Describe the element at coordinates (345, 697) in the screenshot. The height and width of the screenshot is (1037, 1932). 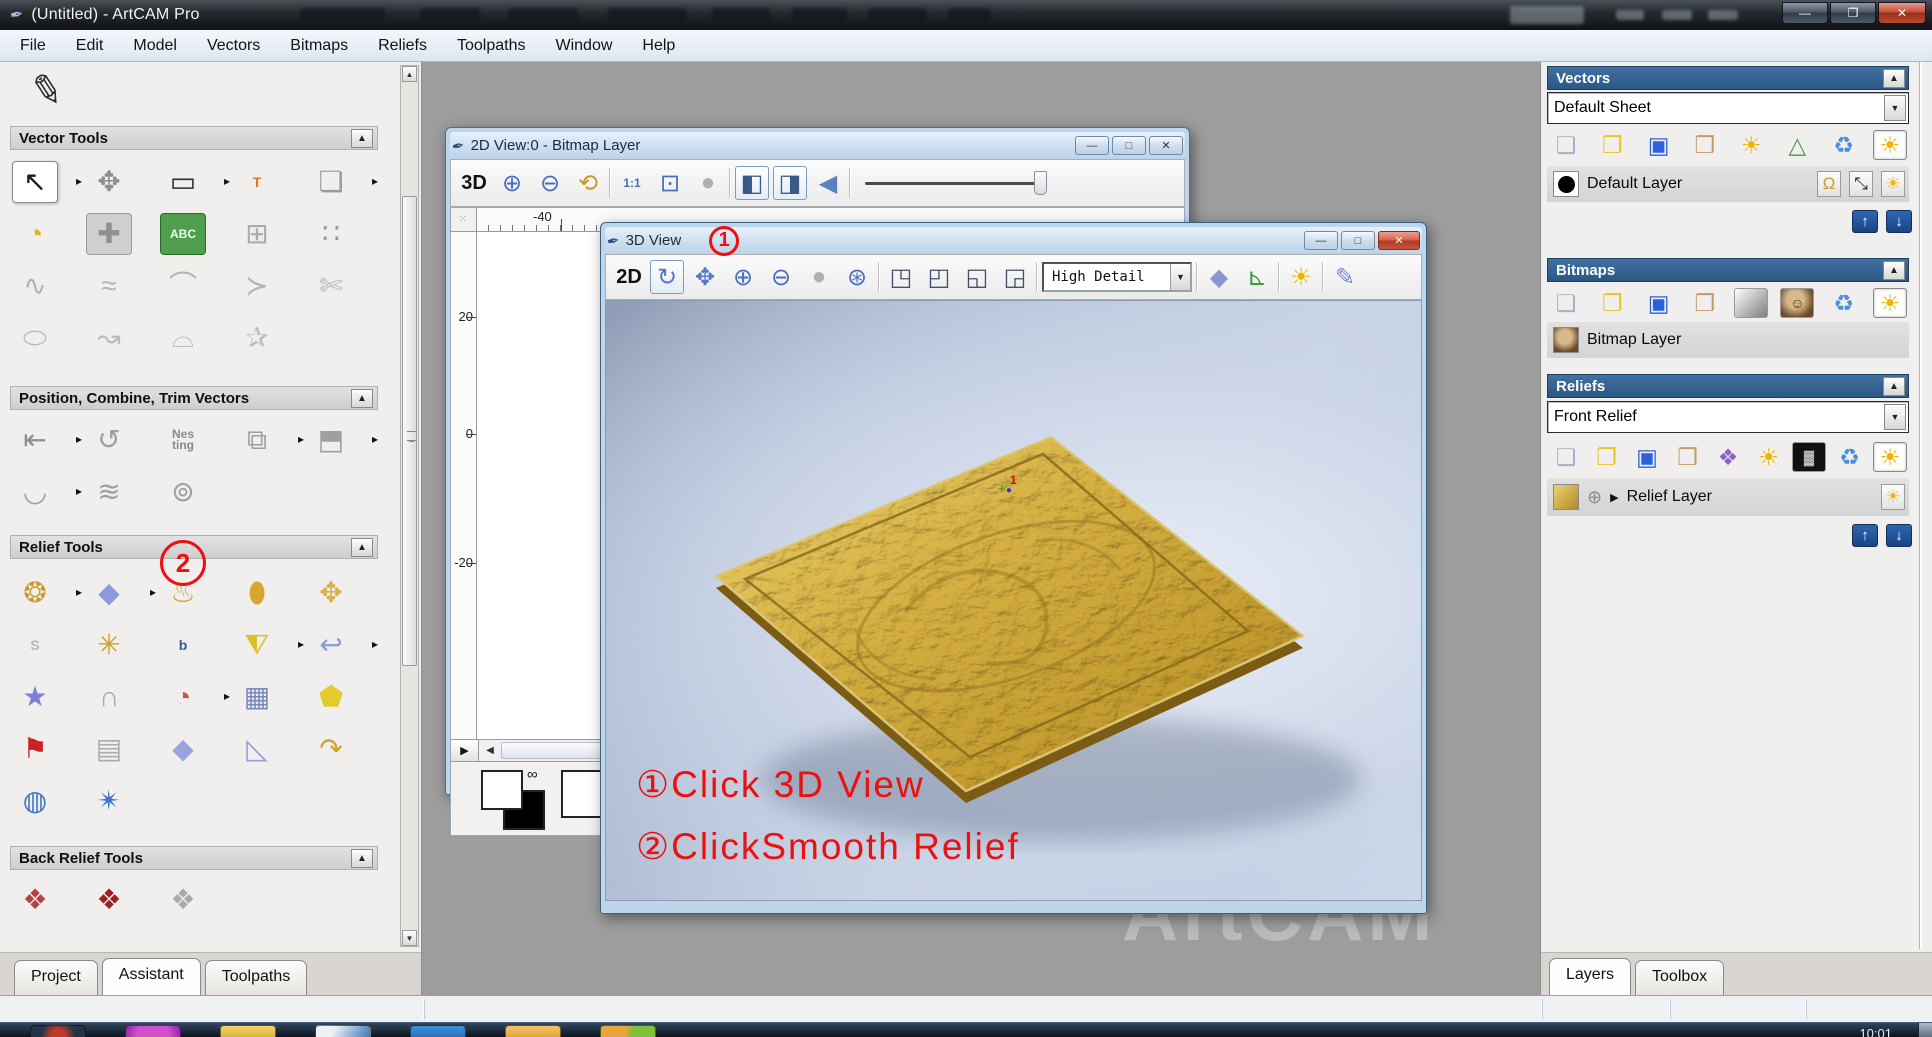
I see `offset-relief-tool: ⬟ ▸` at that location.